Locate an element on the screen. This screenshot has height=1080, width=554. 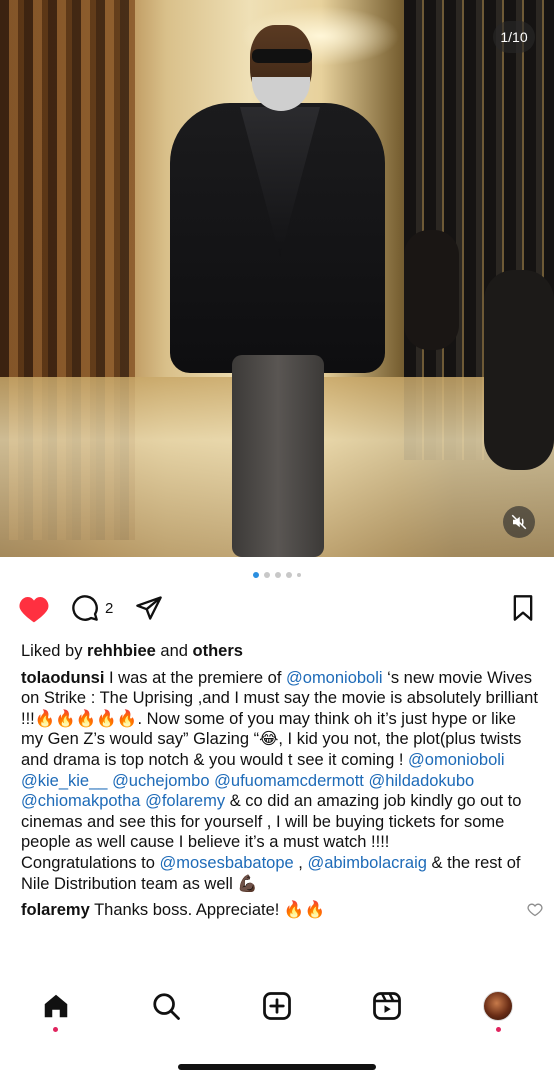
save-button is located at coordinates (523, 608).